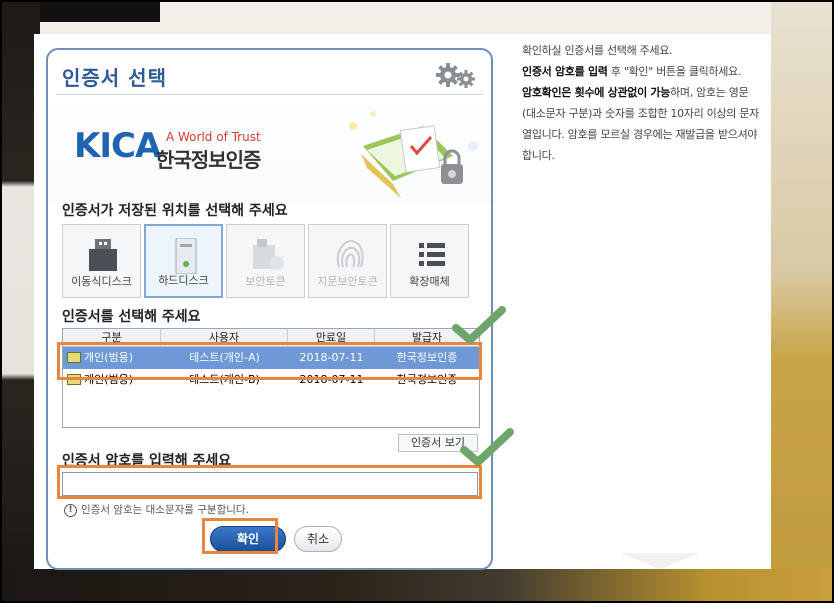  What do you see at coordinates (268, 254) in the screenshot?
I see `security-token-icon` at bounding box center [268, 254].